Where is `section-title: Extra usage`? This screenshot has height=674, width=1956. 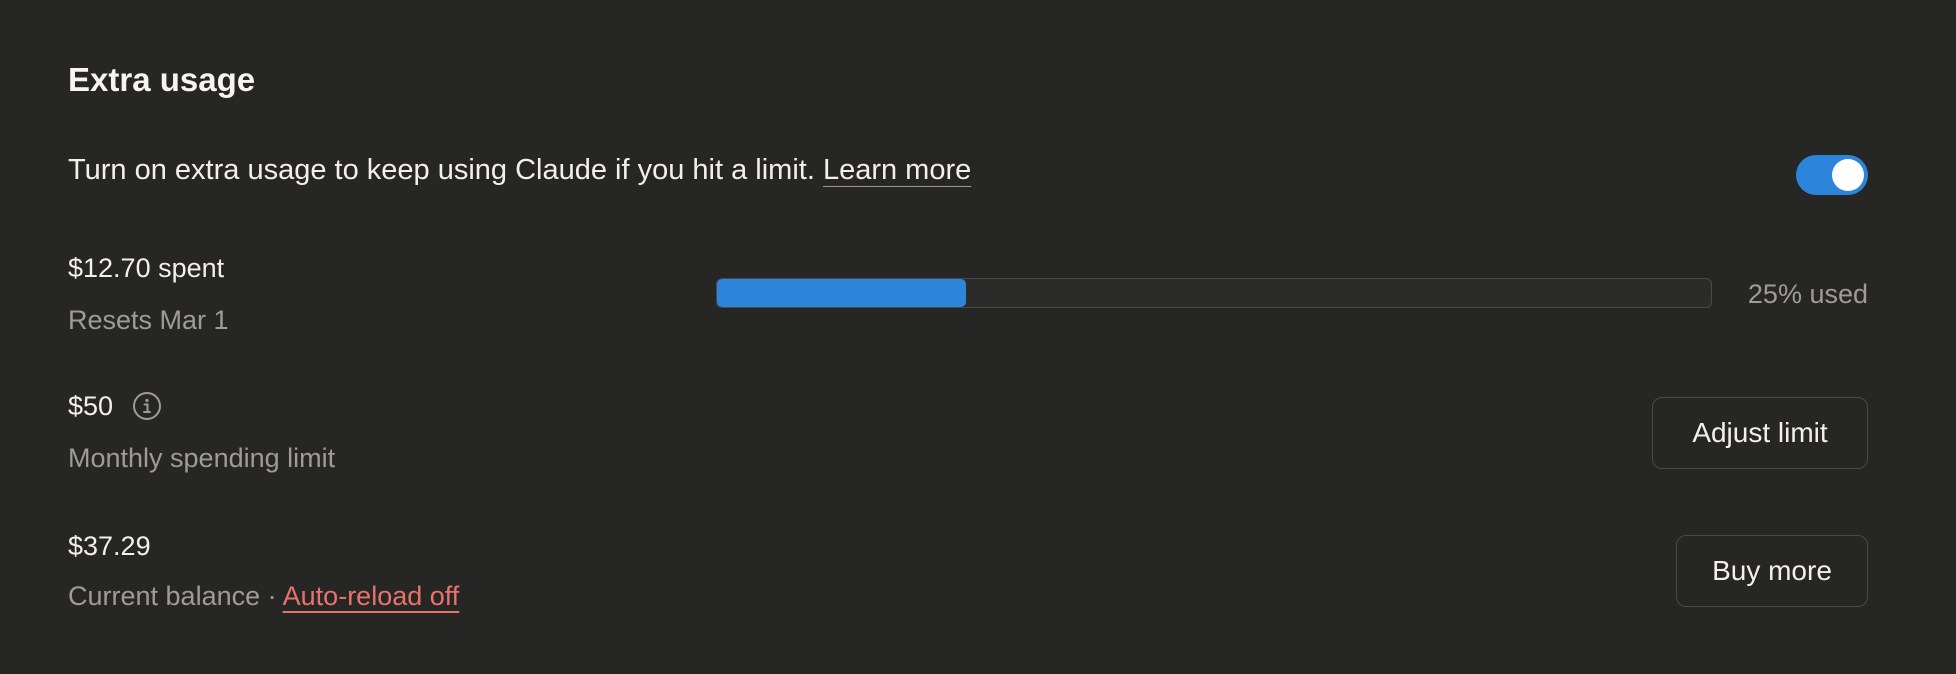 section-title: Extra usage is located at coordinates (162, 79).